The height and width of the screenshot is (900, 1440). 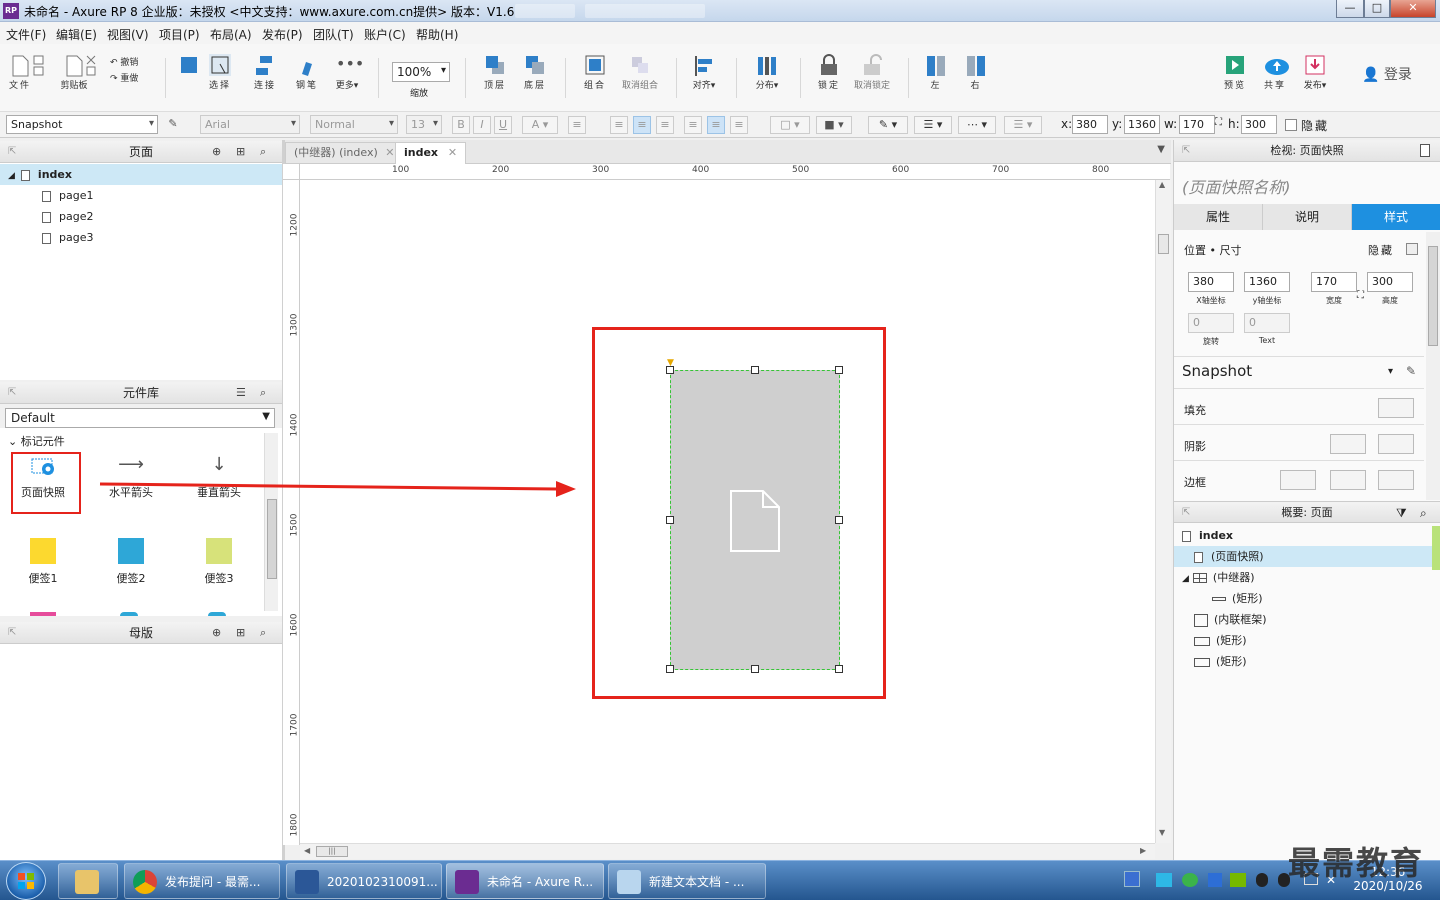 I want to click on underline-button: U, so click(x=503, y=125).